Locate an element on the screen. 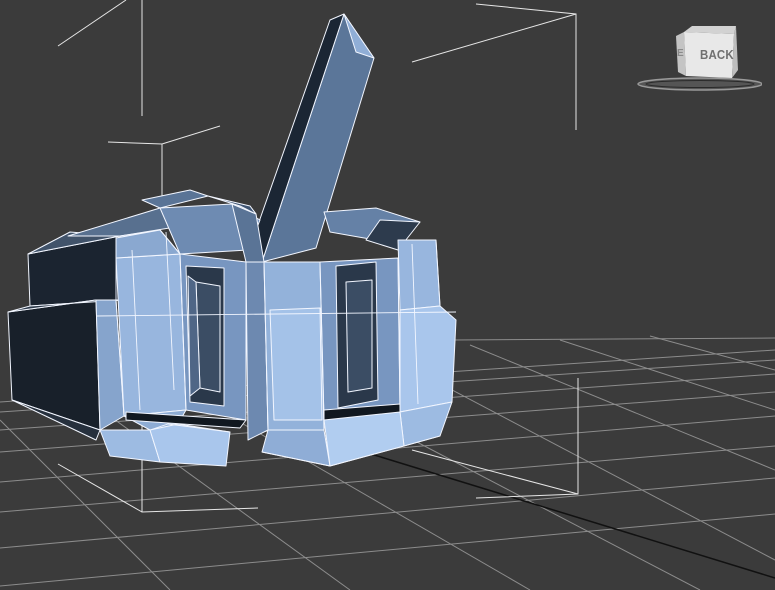 This screenshot has height=590, width=775. view-cube-icon: E is located at coordinates (699, 58).